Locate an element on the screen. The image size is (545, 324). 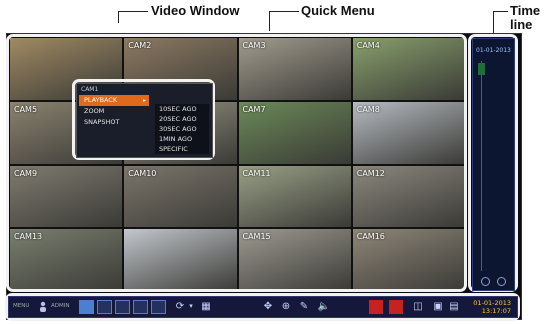
layout-16-button is located at coordinates (158, 307).